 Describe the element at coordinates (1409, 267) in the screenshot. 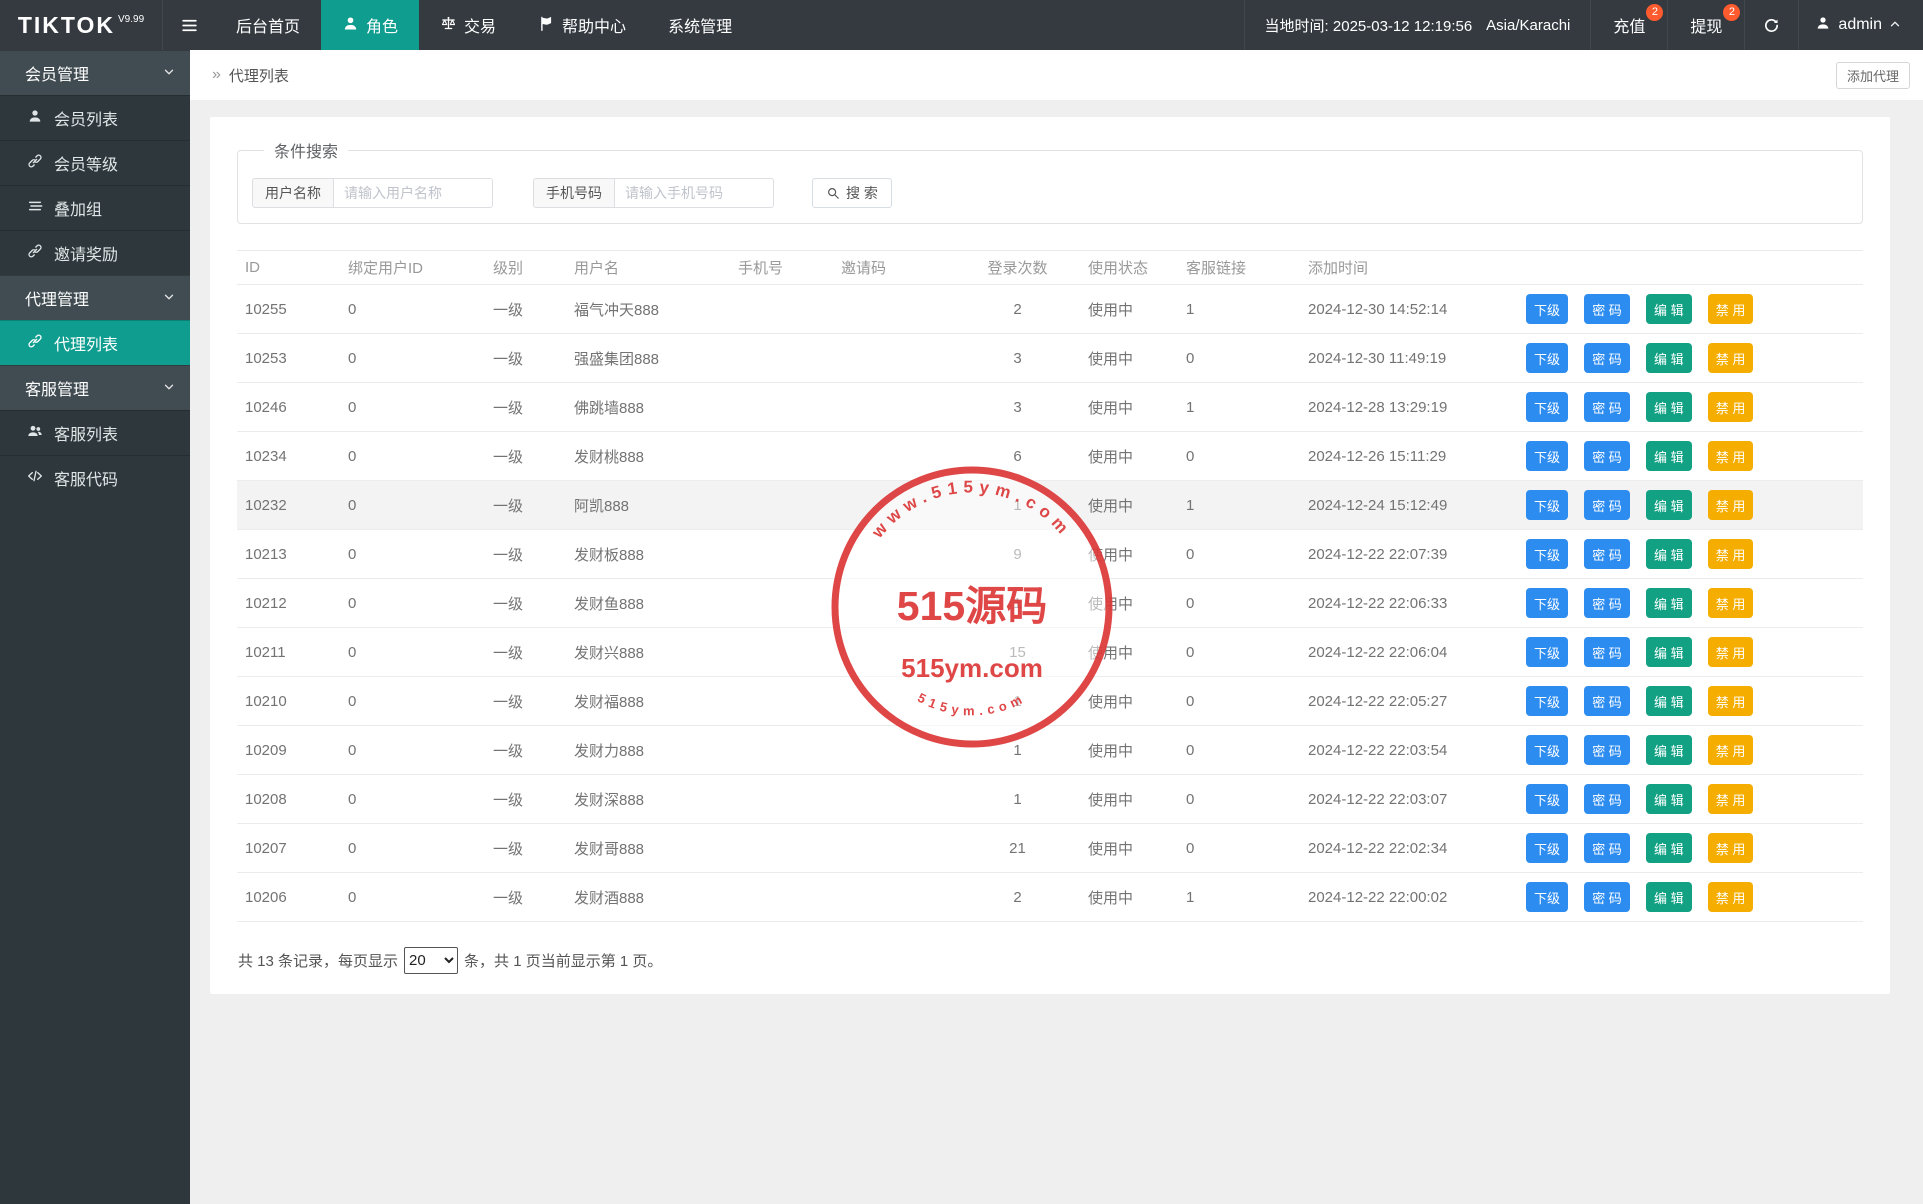

I see `column-header: 添加时间` at that location.